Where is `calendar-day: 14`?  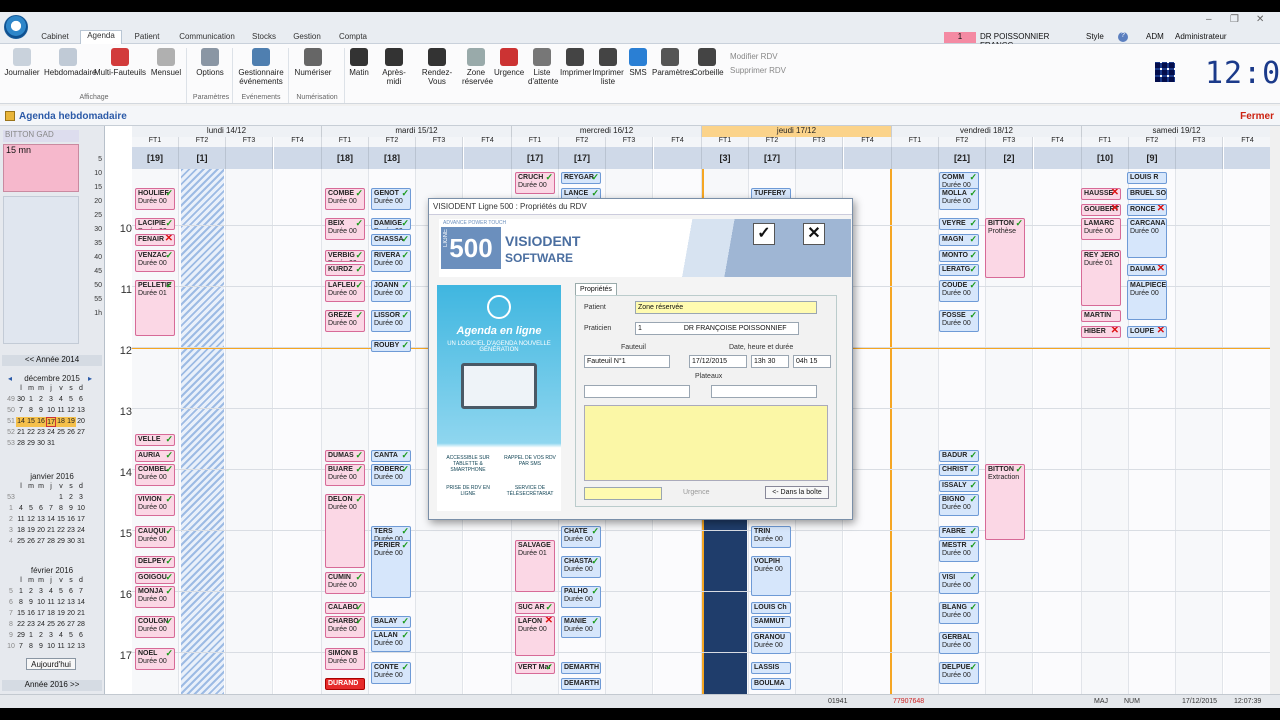 calendar-day: 14 is located at coordinates (51, 520).